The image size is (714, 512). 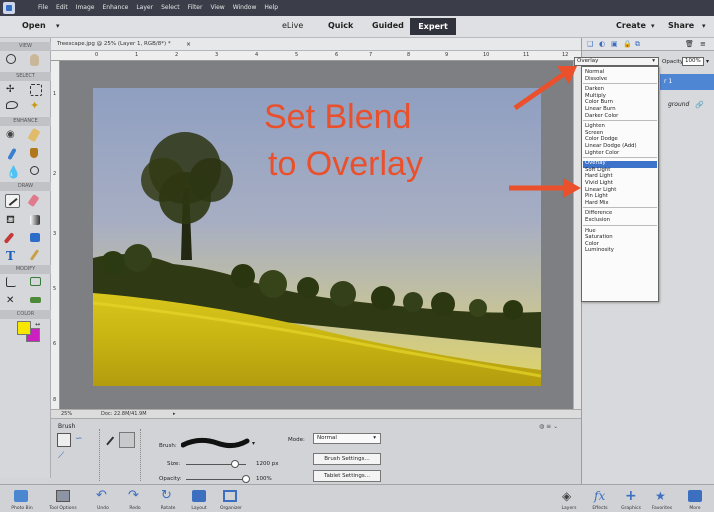 I want to click on blend-option-soft-light: Soft Light, so click(x=597, y=170).